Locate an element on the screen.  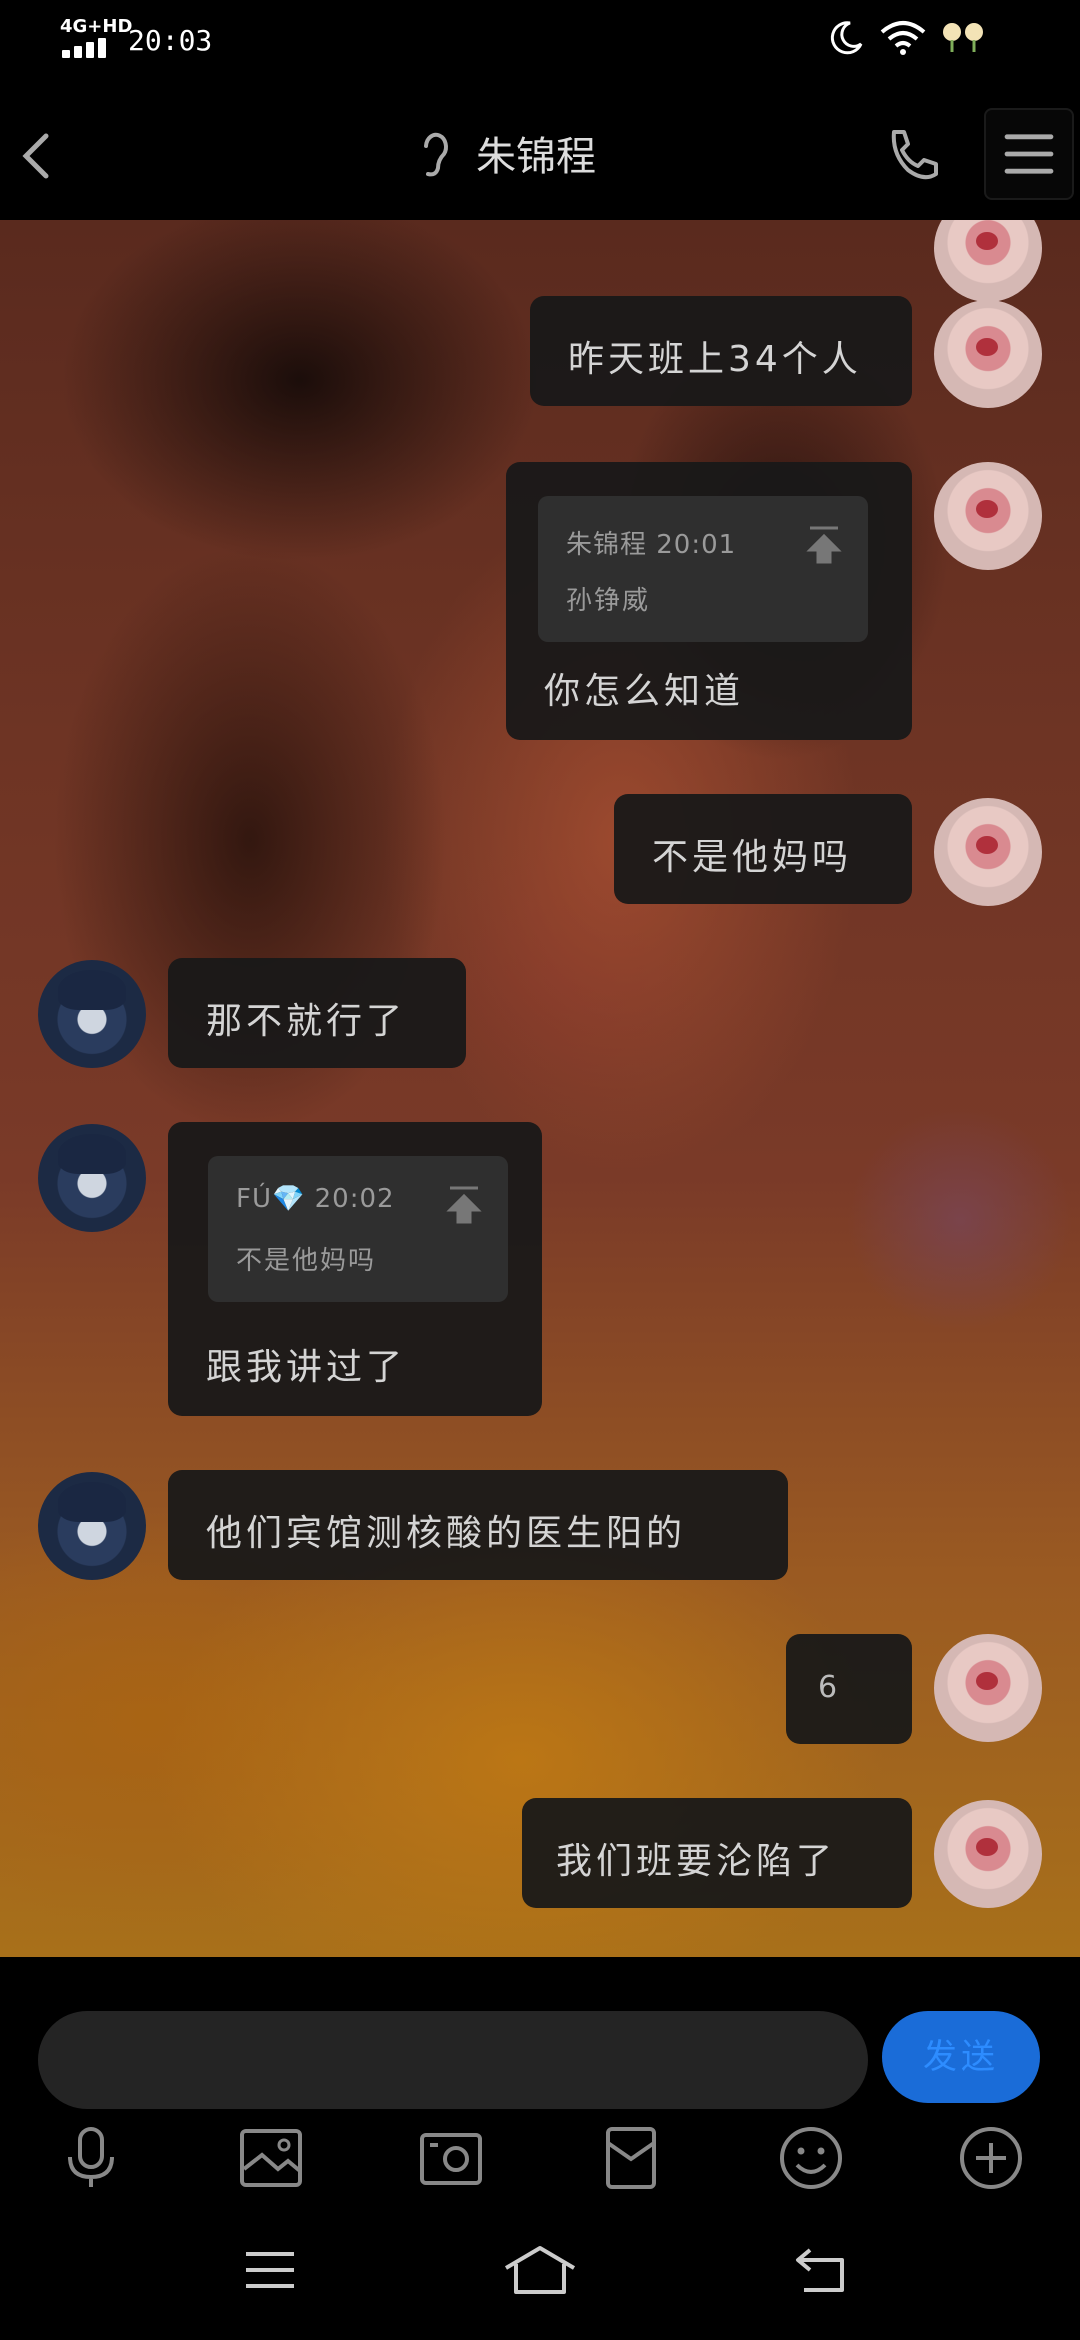
chat-header: 朱锦程 is located at coordinates (540, 150).